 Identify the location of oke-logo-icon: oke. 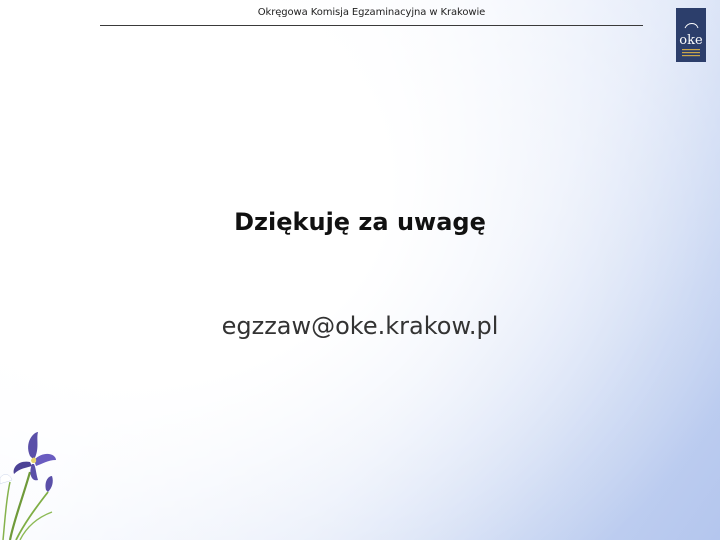
(691, 35).